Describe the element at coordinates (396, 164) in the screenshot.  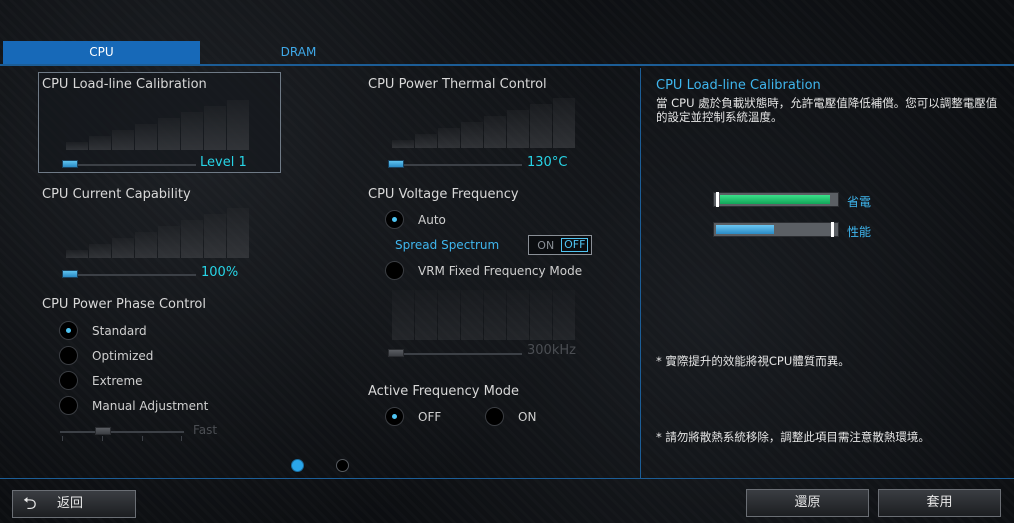
I see `thermal-slider-thumb` at that location.